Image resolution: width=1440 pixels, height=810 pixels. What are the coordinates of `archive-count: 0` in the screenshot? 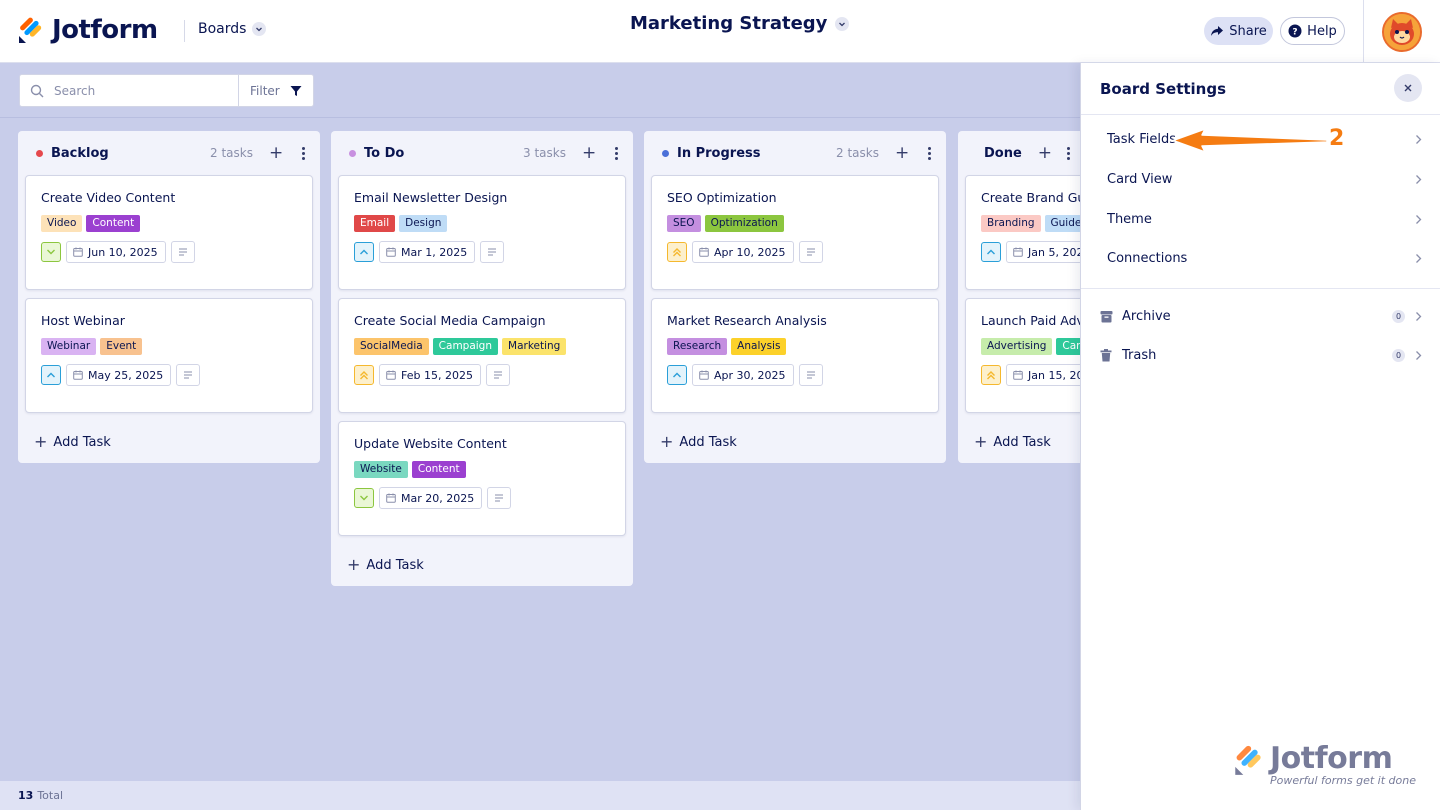 It's located at (1398, 316).